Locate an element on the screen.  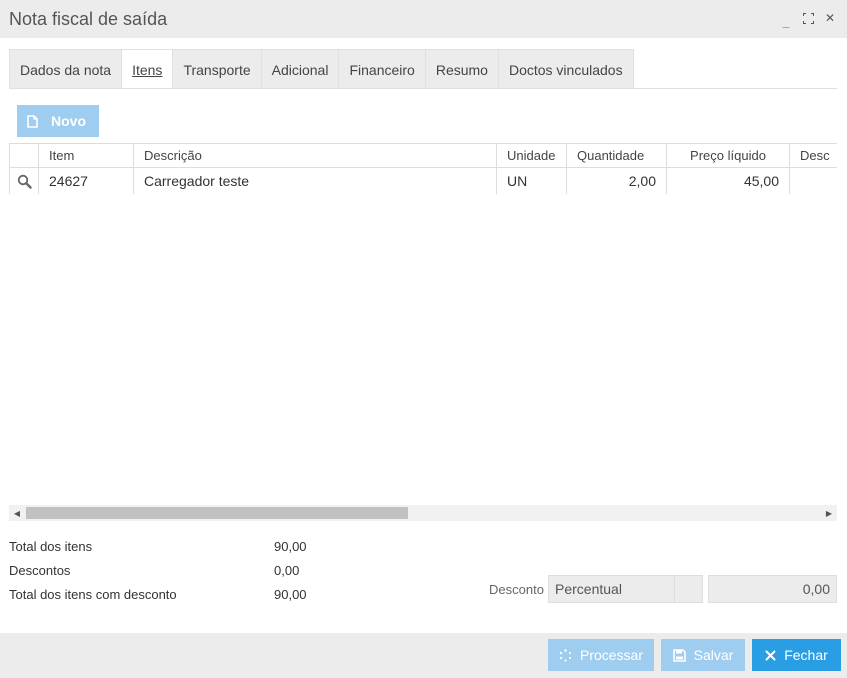
scroll-left-icon: ◀ is located at coordinates (17, 513).